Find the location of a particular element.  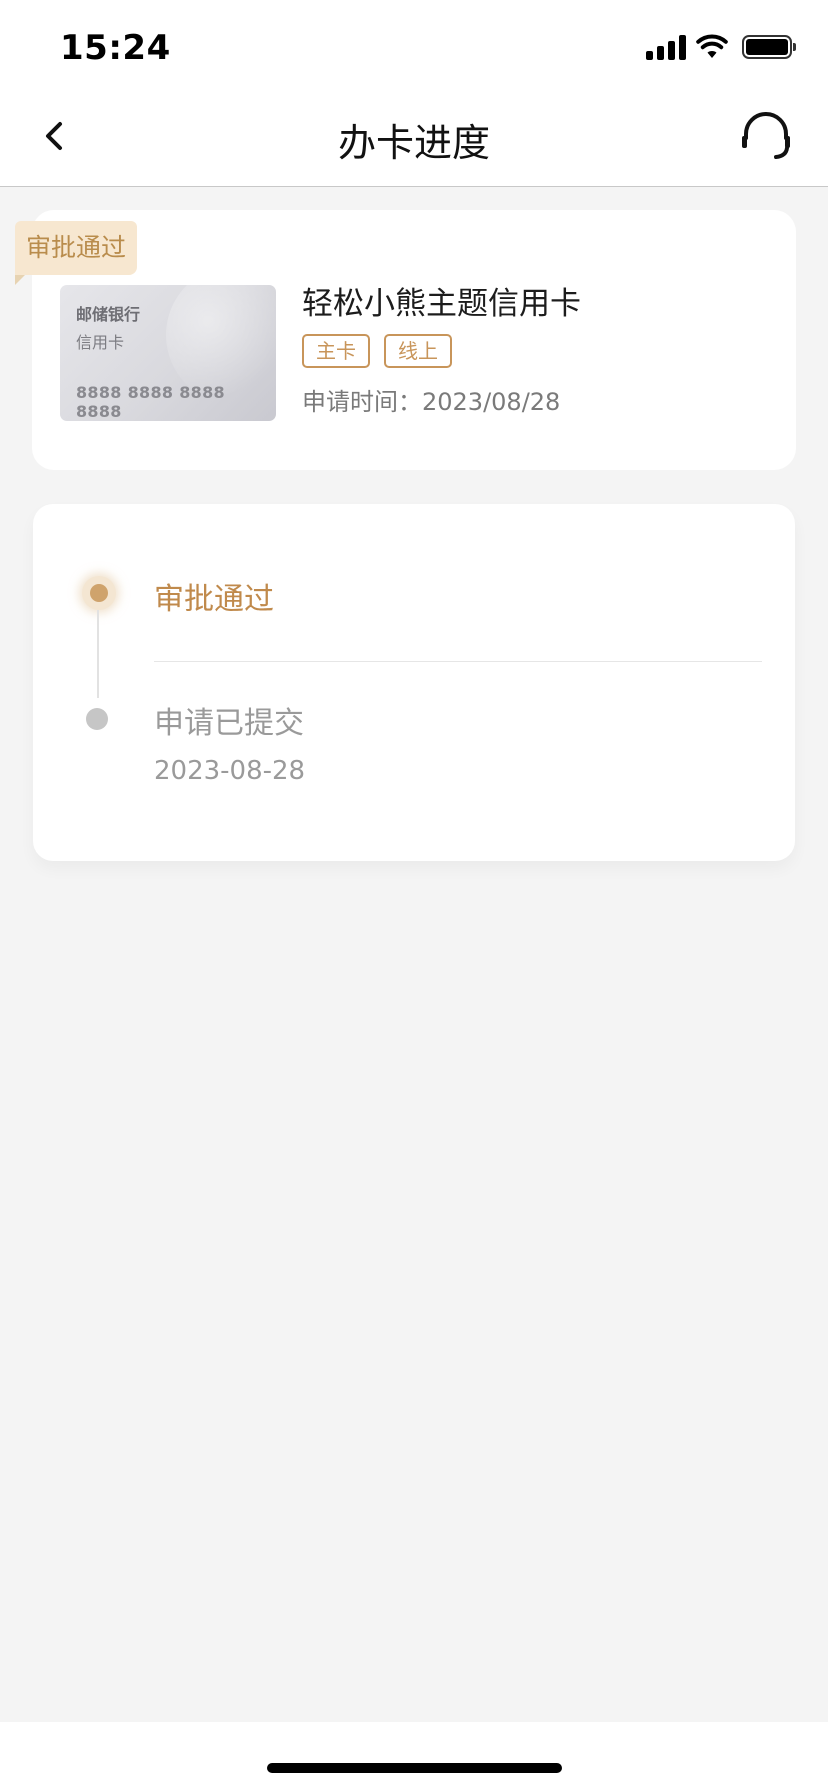

badge-primary-card: 主卡 is located at coordinates (336, 351).